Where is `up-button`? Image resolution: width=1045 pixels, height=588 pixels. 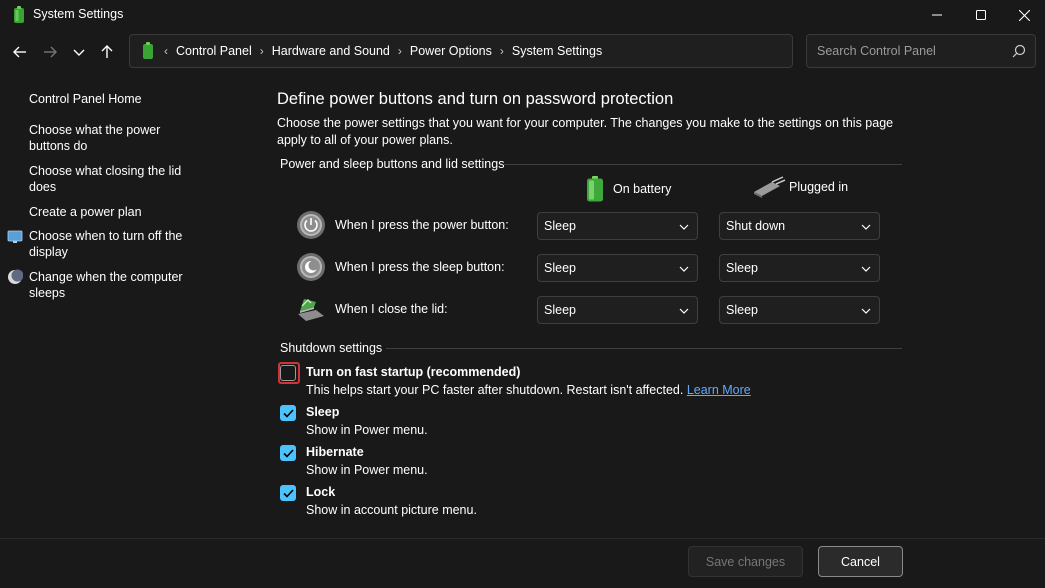
up-button is located at coordinates (107, 52).